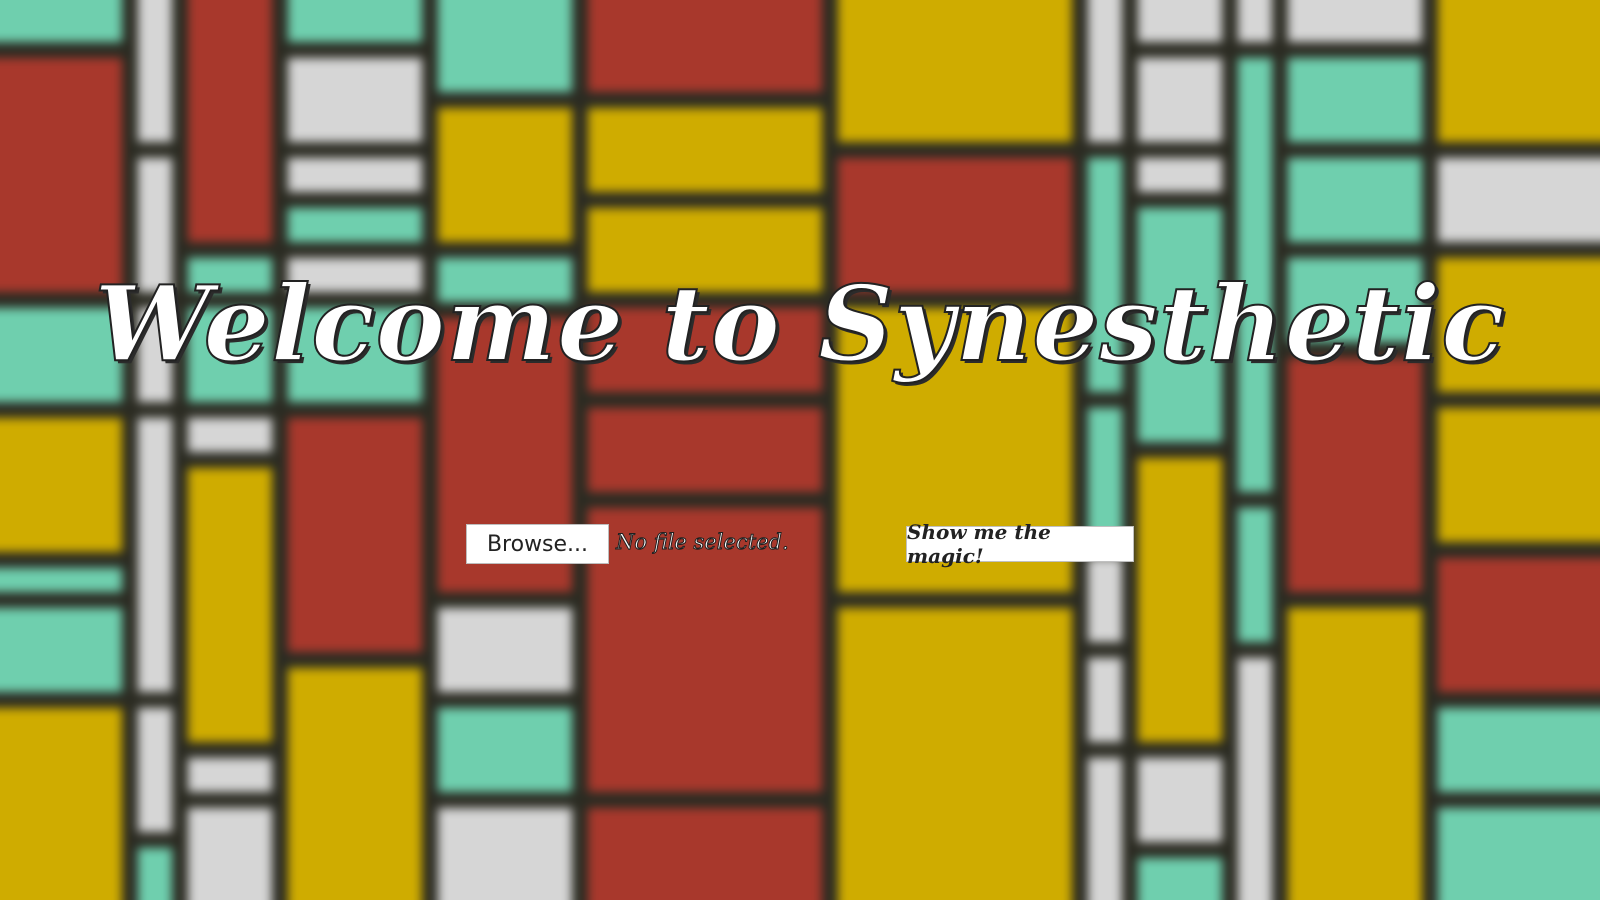 The height and width of the screenshot is (900, 1600). Describe the element at coordinates (799, 323) in the screenshot. I see `welcome-heading: Welcome to Synesthetic` at that location.